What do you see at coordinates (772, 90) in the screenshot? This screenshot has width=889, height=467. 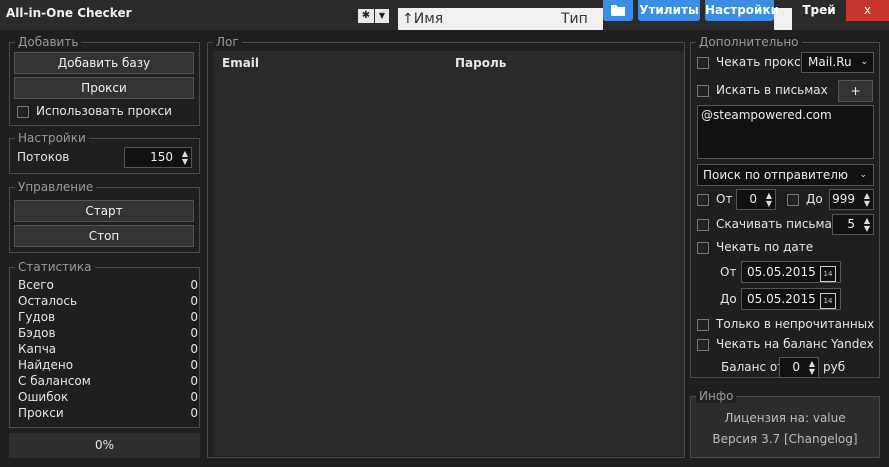 I see `search-letters-label: Искать в письмах` at bounding box center [772, 90].